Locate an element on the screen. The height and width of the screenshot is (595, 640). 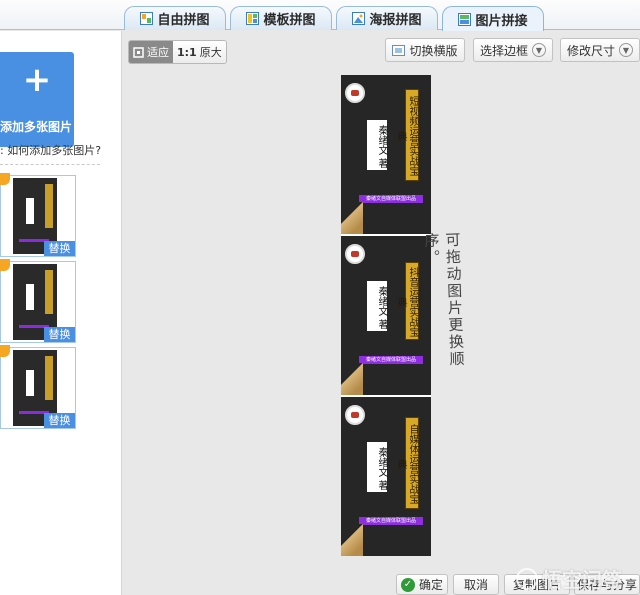
plus-icon: + is located at coordinates (37, 80).